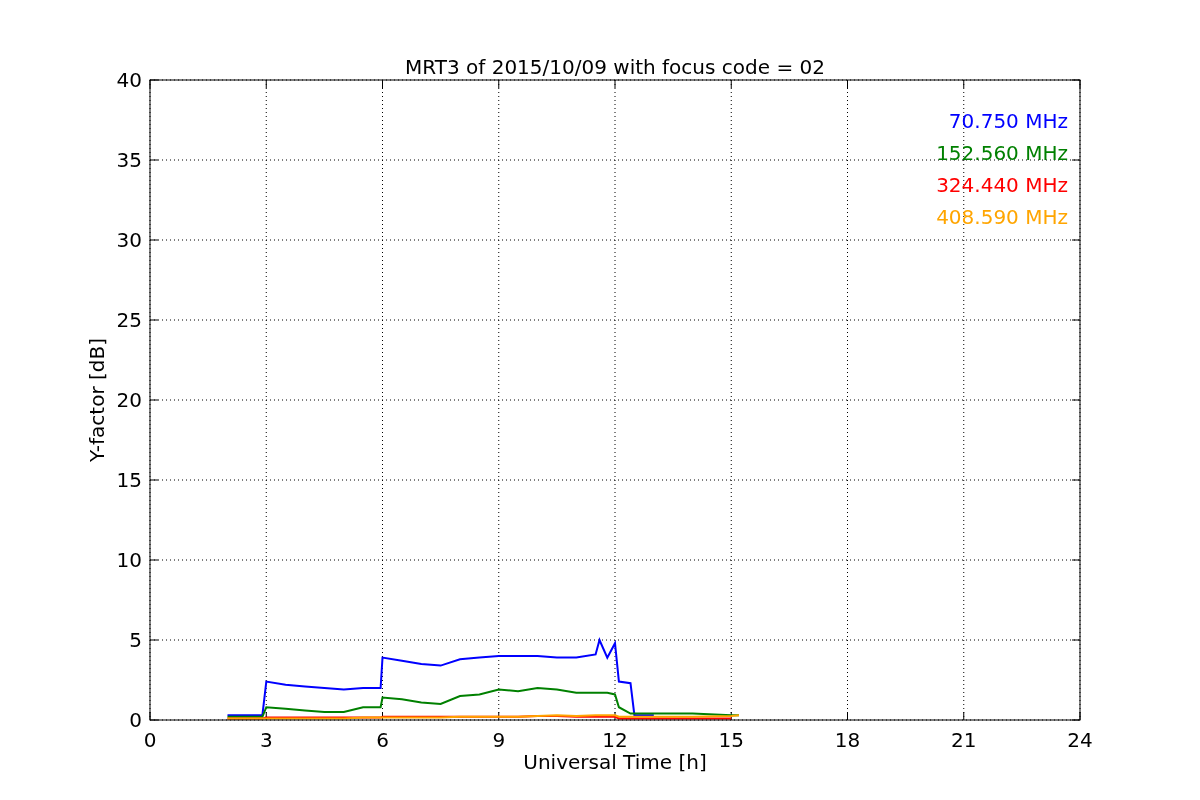 The width and height of the screenshot is (1200, 800). Describe the element at coordinates (847, 740) in the screenshot. I see `tick-label: 18` at that location.